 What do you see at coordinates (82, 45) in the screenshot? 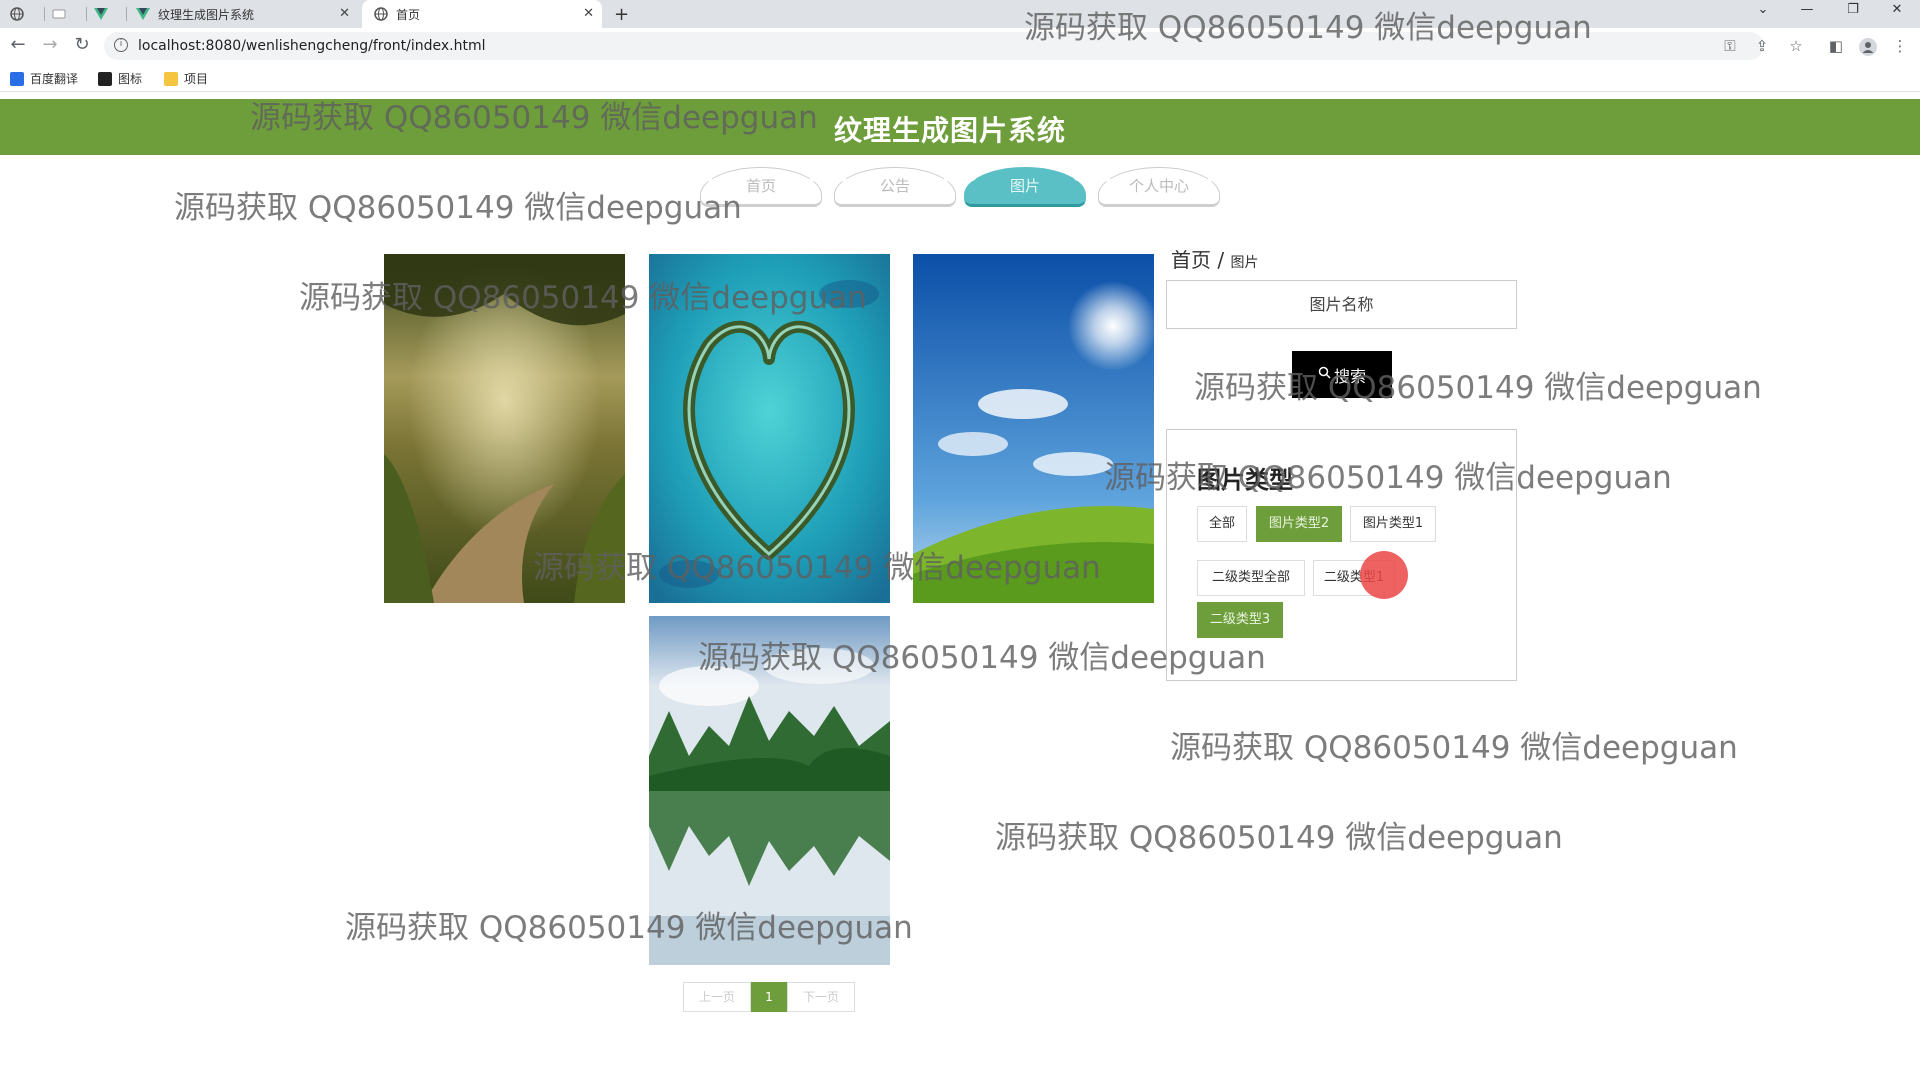
I see `reload-icon: ↻` at bounding box center [82, 45].